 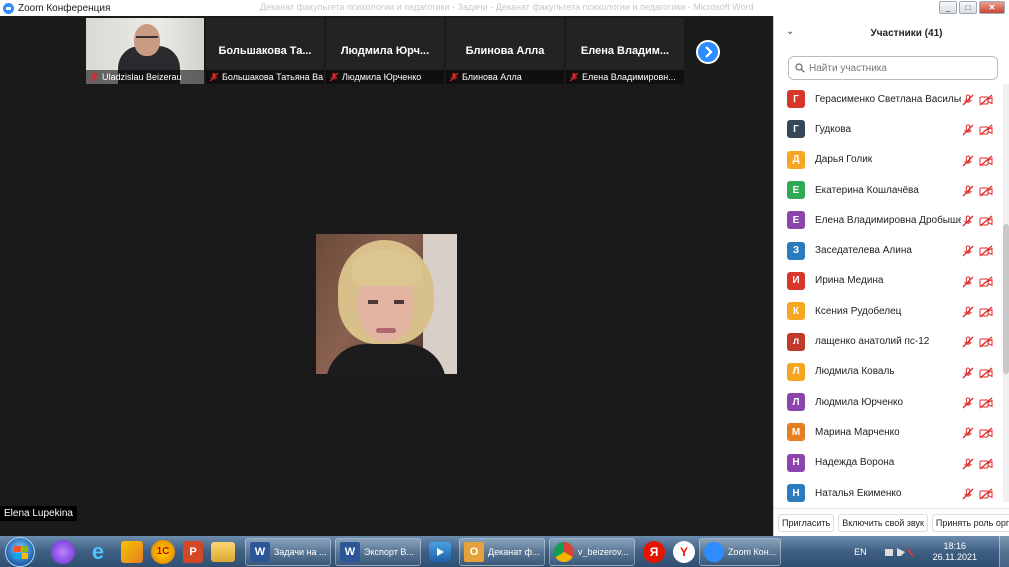 What do you see at coordinates (858, 493) in the screenshot?
I see `participant-name: Наталья Екименко` at bounding box center [858, 493].